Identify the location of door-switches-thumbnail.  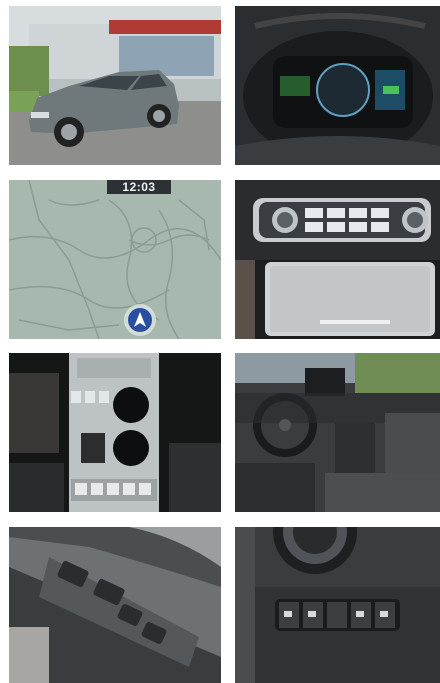
(115, 605).